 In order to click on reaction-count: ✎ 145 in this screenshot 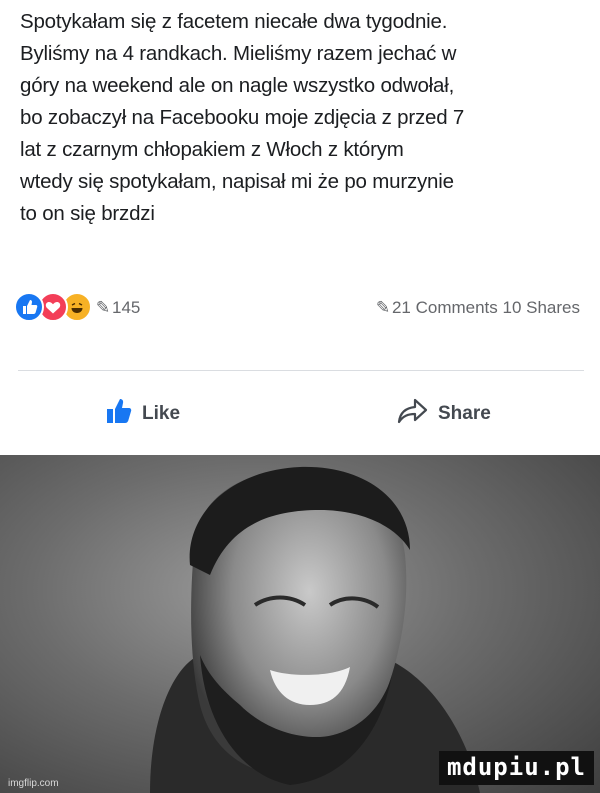, I will do `click(117, 308)`.